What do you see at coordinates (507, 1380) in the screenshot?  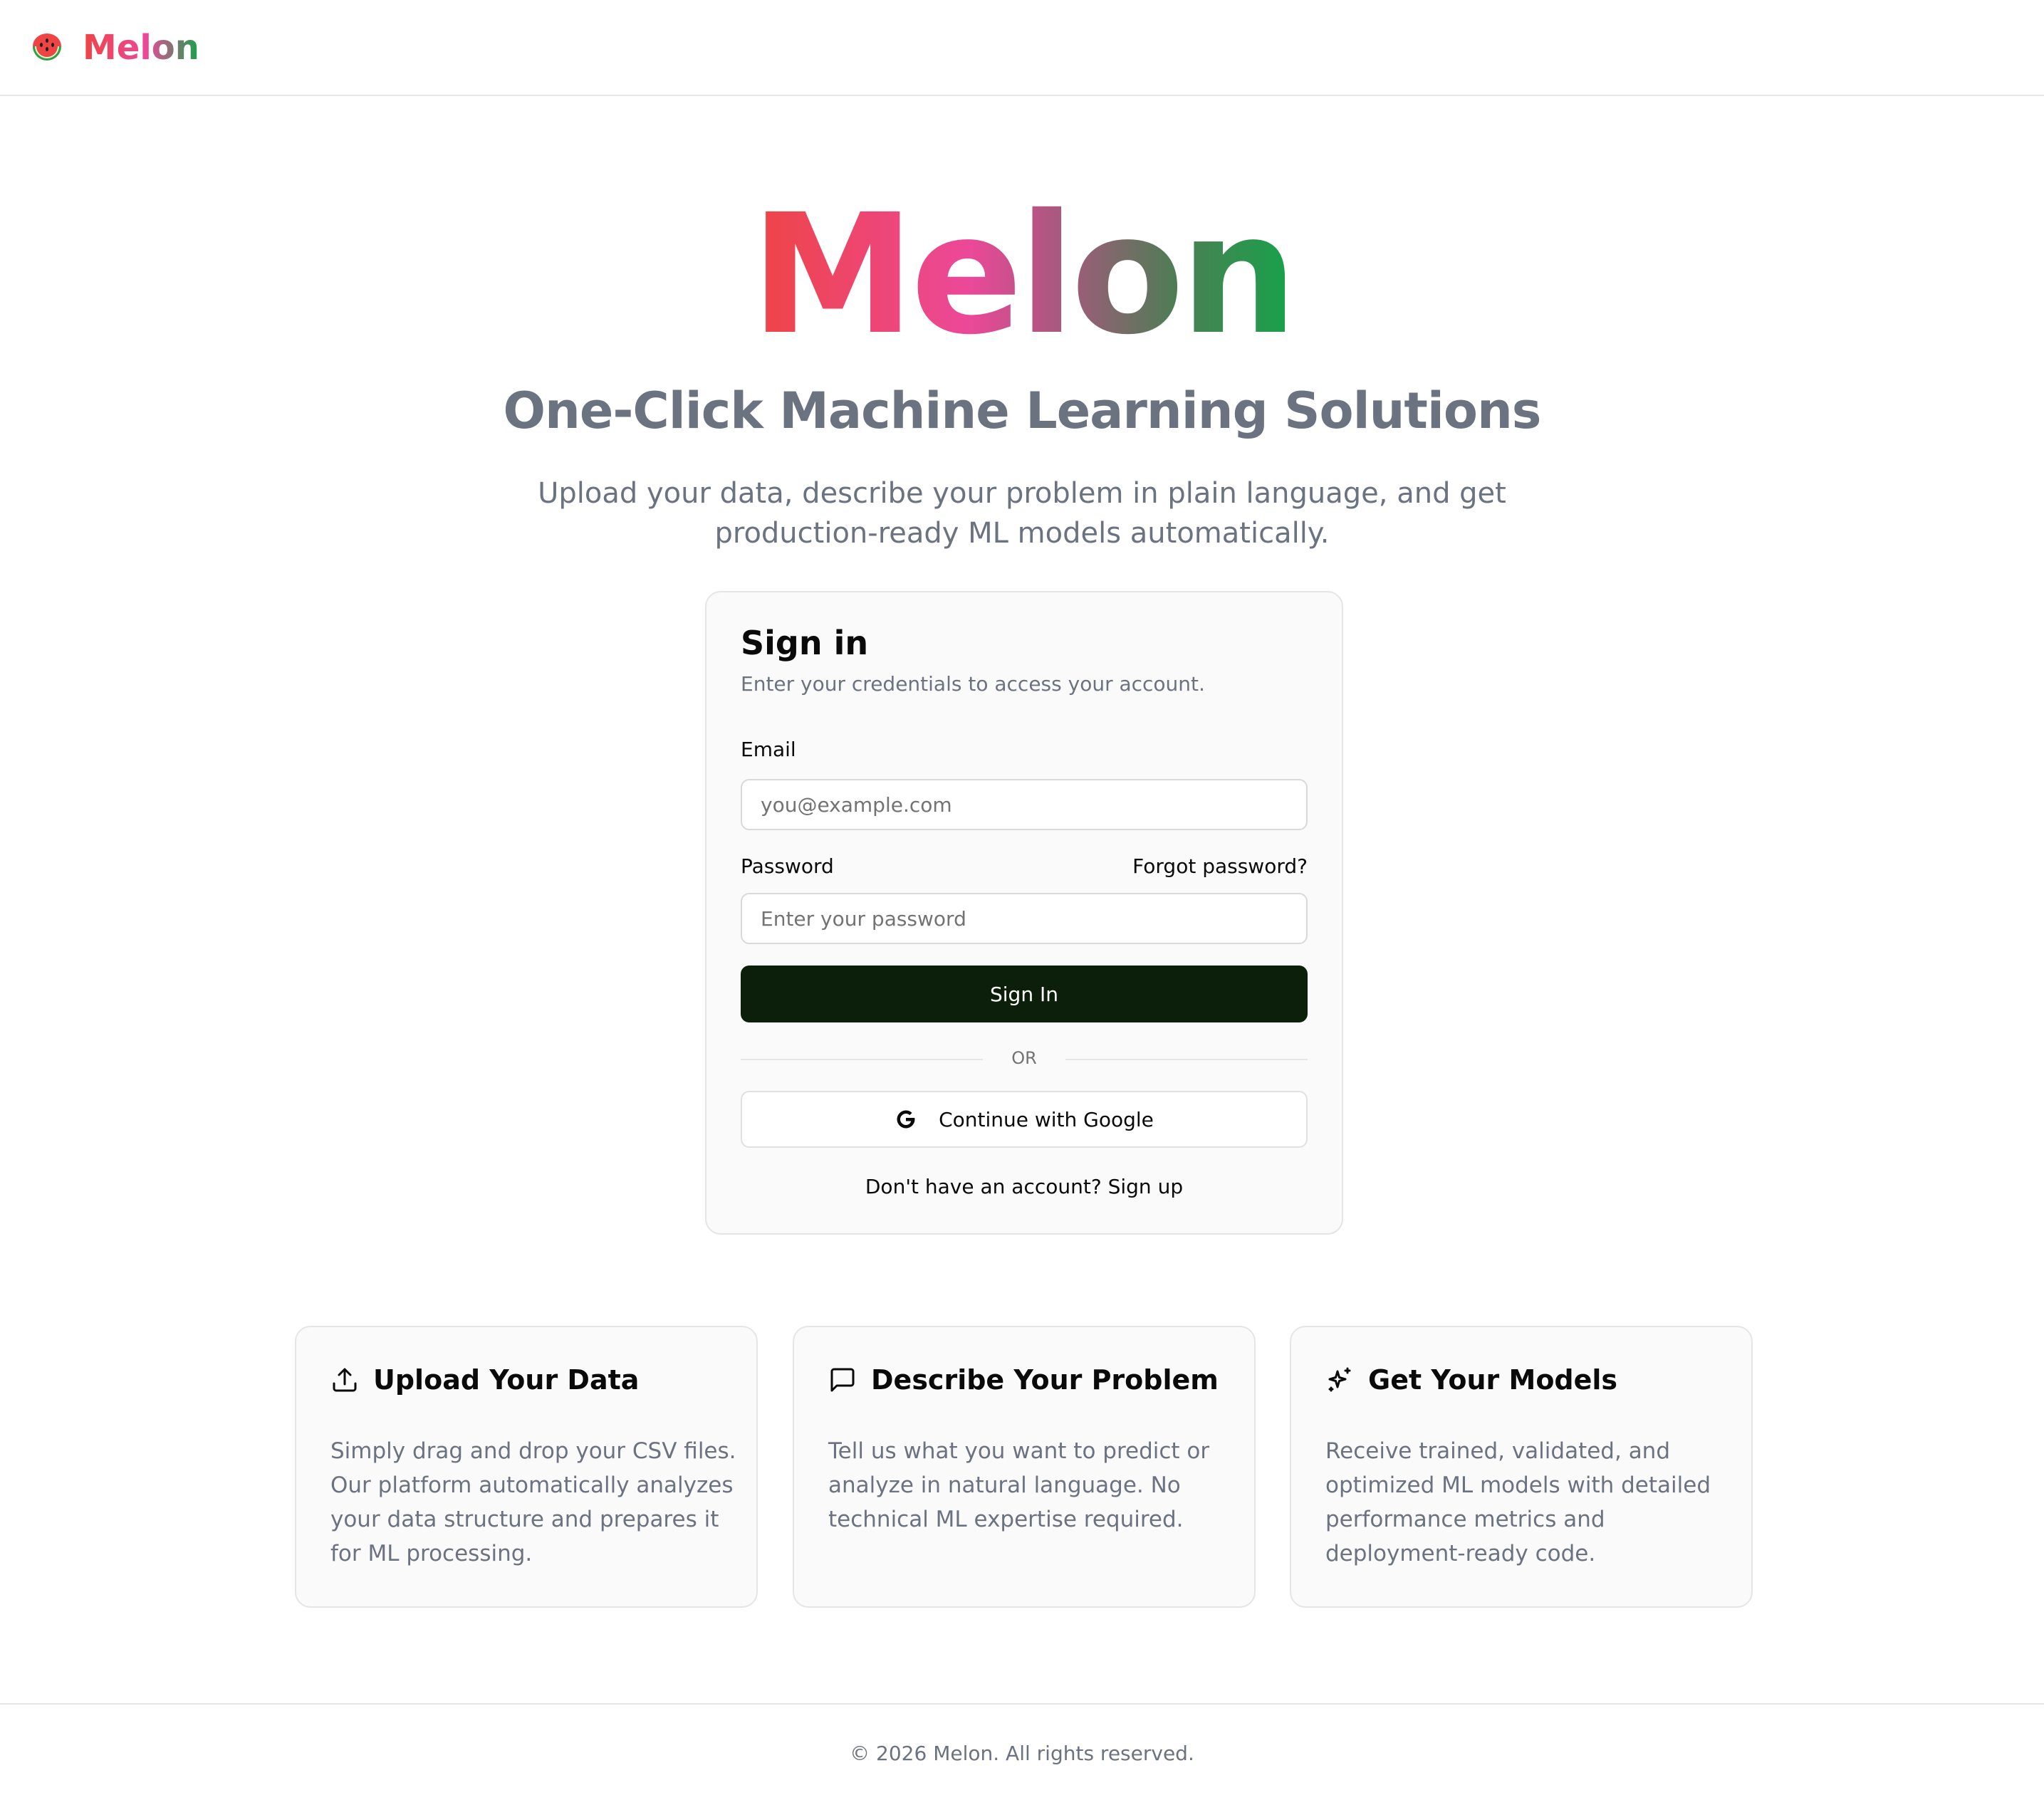 I see `feature-title: Upload Your Data` at bounding box center [507, 1380].